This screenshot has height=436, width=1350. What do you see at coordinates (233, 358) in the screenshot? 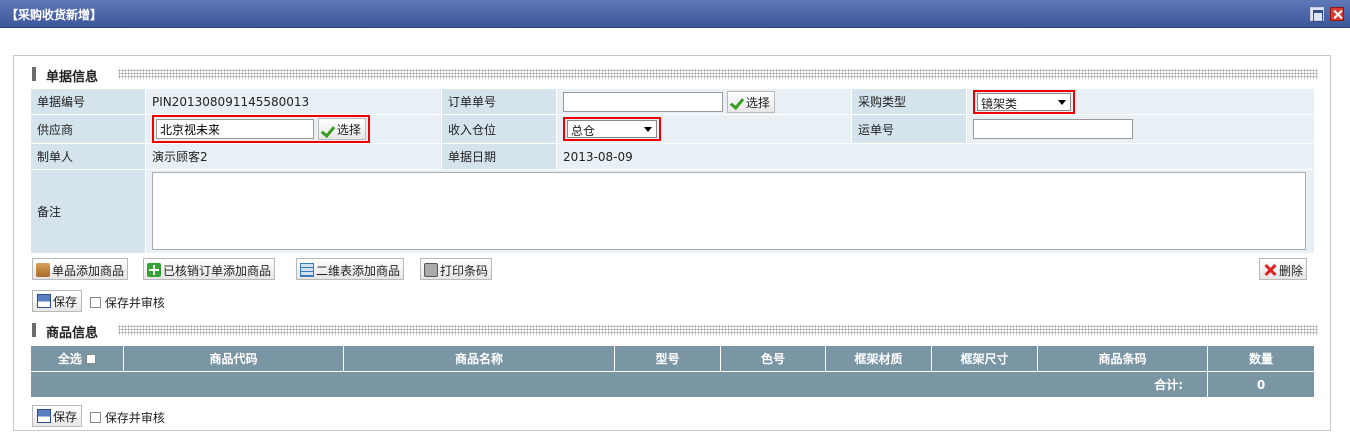
I see `column-header: 商品代码` at bounding box center [233, 358].